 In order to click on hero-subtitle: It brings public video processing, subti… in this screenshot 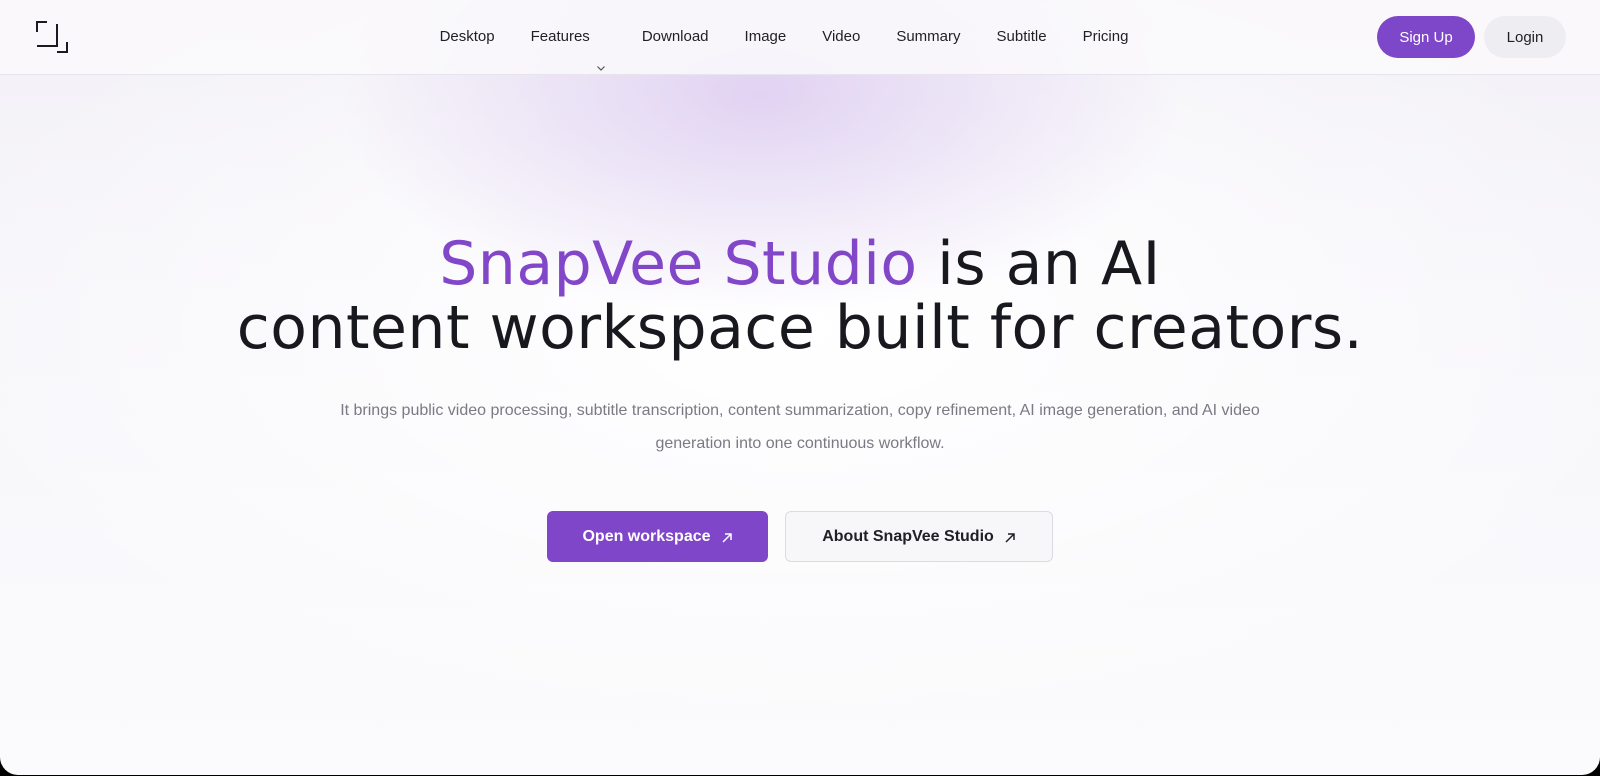, I will do `click(800, 427)`.